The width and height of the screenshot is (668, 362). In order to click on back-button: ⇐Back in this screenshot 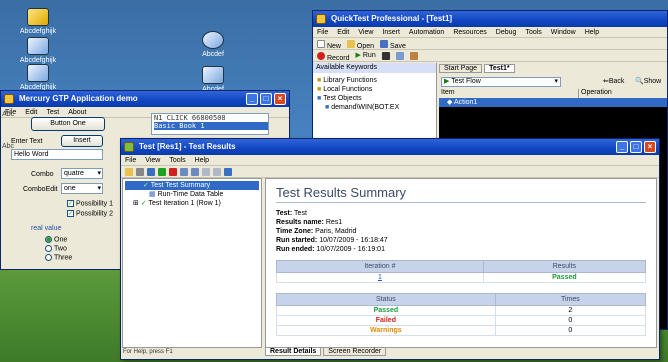, I will do `click(613, 81)`.